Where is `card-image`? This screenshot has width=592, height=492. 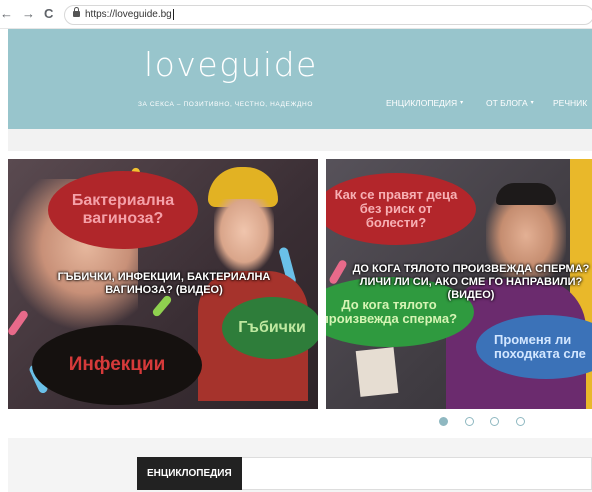
card-image is located at coordinates (377, 372).